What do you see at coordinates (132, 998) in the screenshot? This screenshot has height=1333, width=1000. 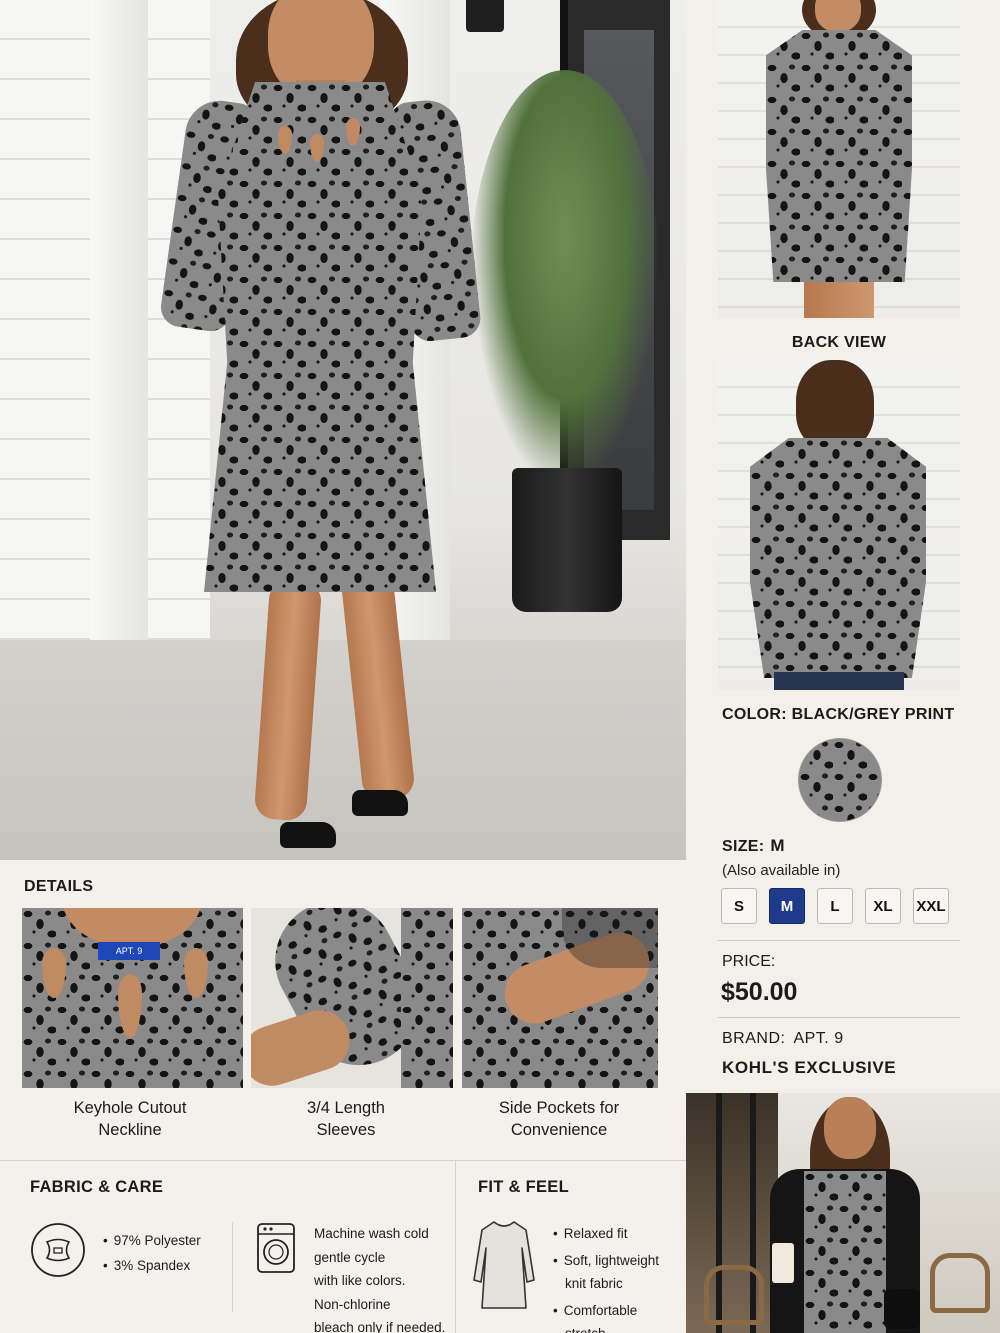 I see `detail-image-neckline: APT. 9` at bounding box center [132, 998].